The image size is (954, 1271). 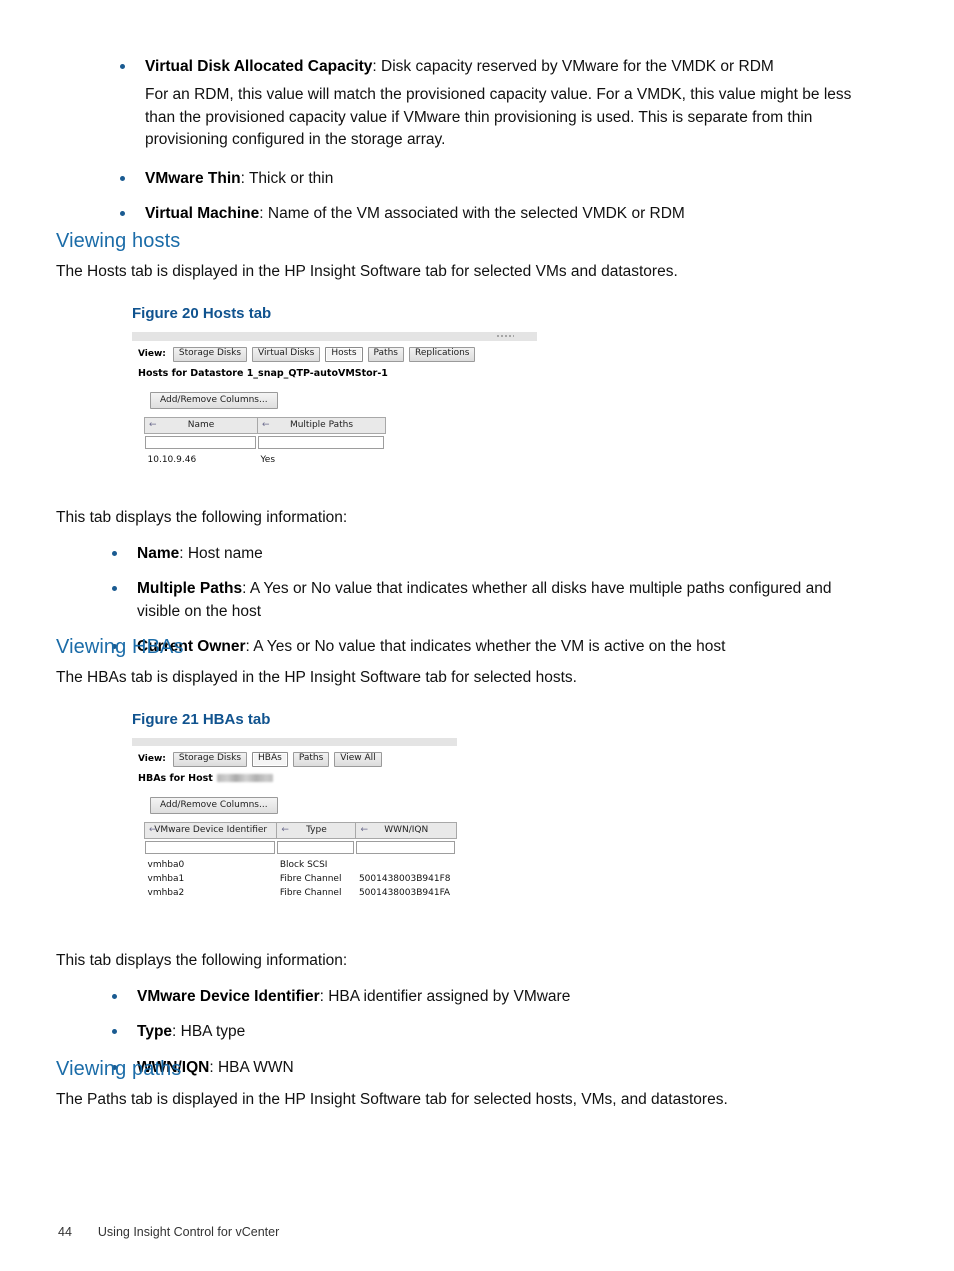 I want to click on column-header-name: ← Name, so click(x=201, y=425).